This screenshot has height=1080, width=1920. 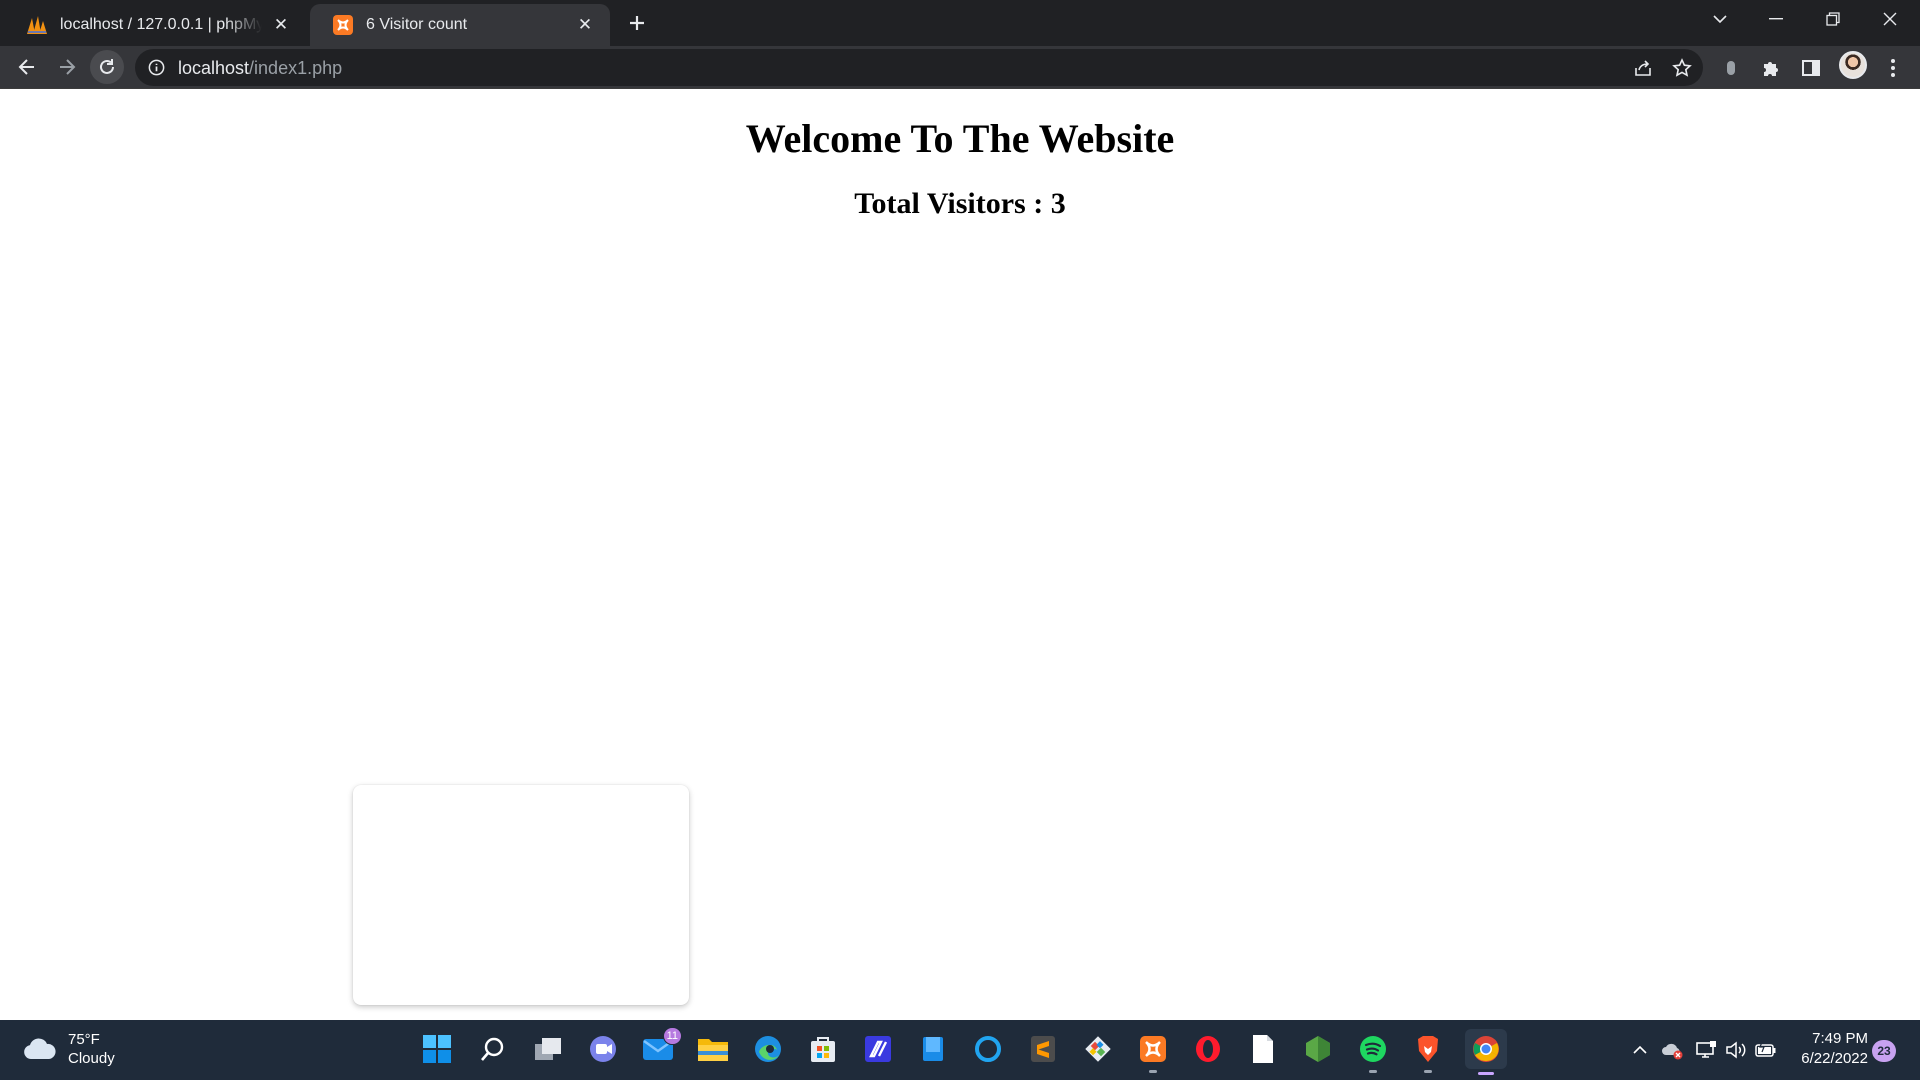 What do you see at coordinates (1811, 68) in the screenshot?
I see `side-panel-icon` at bounding box center [1811, 68].